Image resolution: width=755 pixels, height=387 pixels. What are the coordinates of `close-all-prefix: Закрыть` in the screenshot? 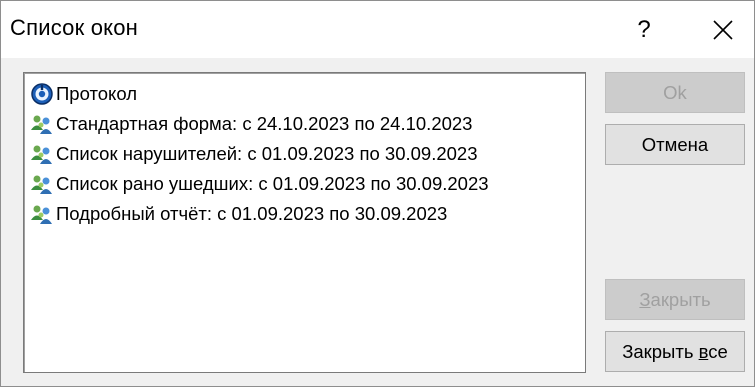 It's located at (660, 351).